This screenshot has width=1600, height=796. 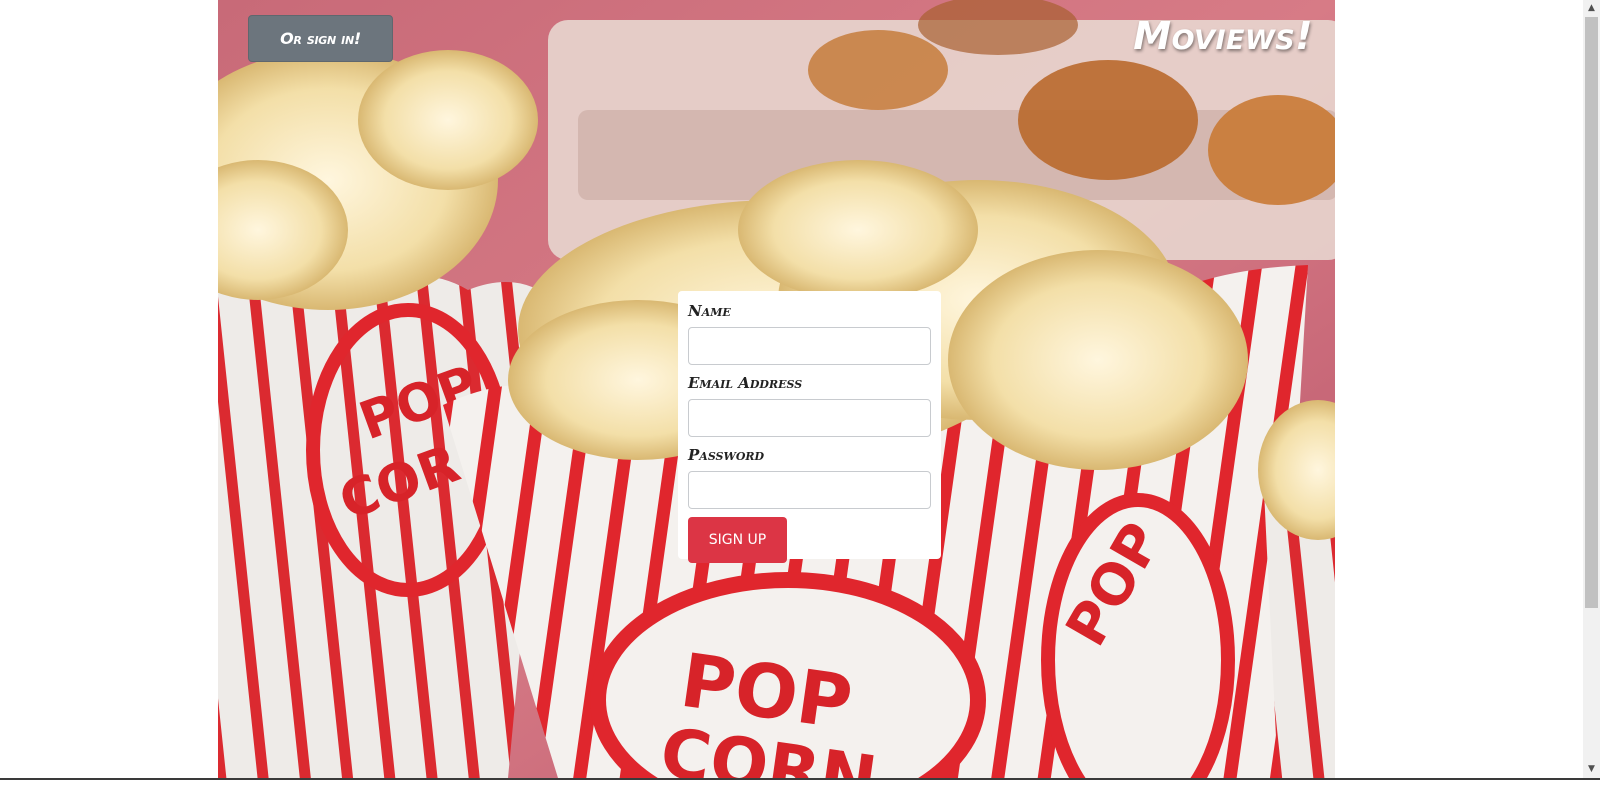 What do you see at coordinates (745, 383) in the screenshot?
I see `email-label: Email Address` at bounding box center [745, 383].